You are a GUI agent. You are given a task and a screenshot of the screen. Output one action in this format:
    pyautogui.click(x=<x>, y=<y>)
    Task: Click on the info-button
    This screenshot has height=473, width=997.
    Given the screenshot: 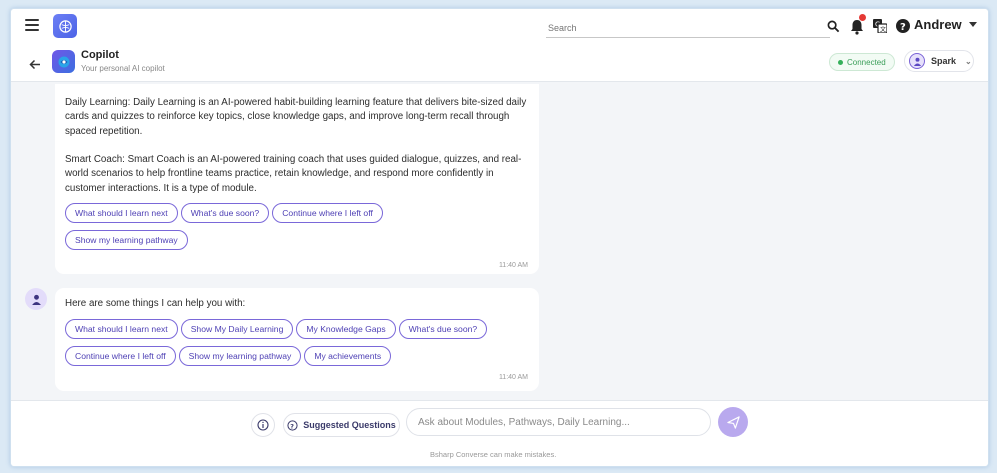 What is the action you would take?
    pyautogui.click(x=263, y=425)
    